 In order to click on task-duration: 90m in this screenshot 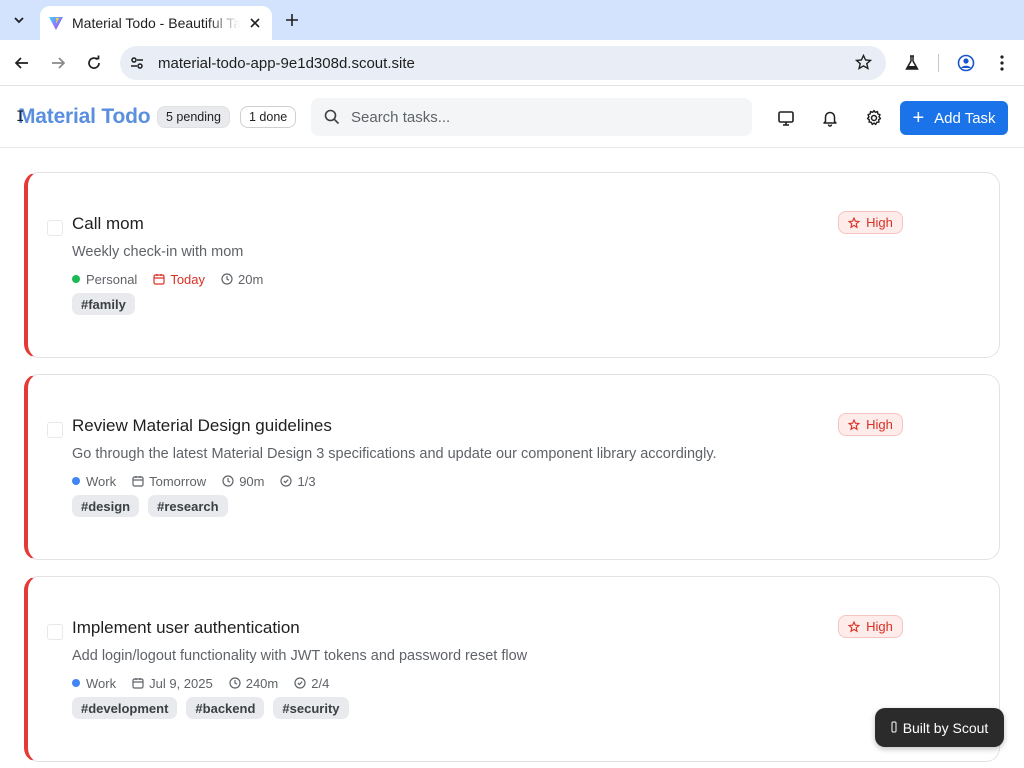, I will do `click(243, 481)`.